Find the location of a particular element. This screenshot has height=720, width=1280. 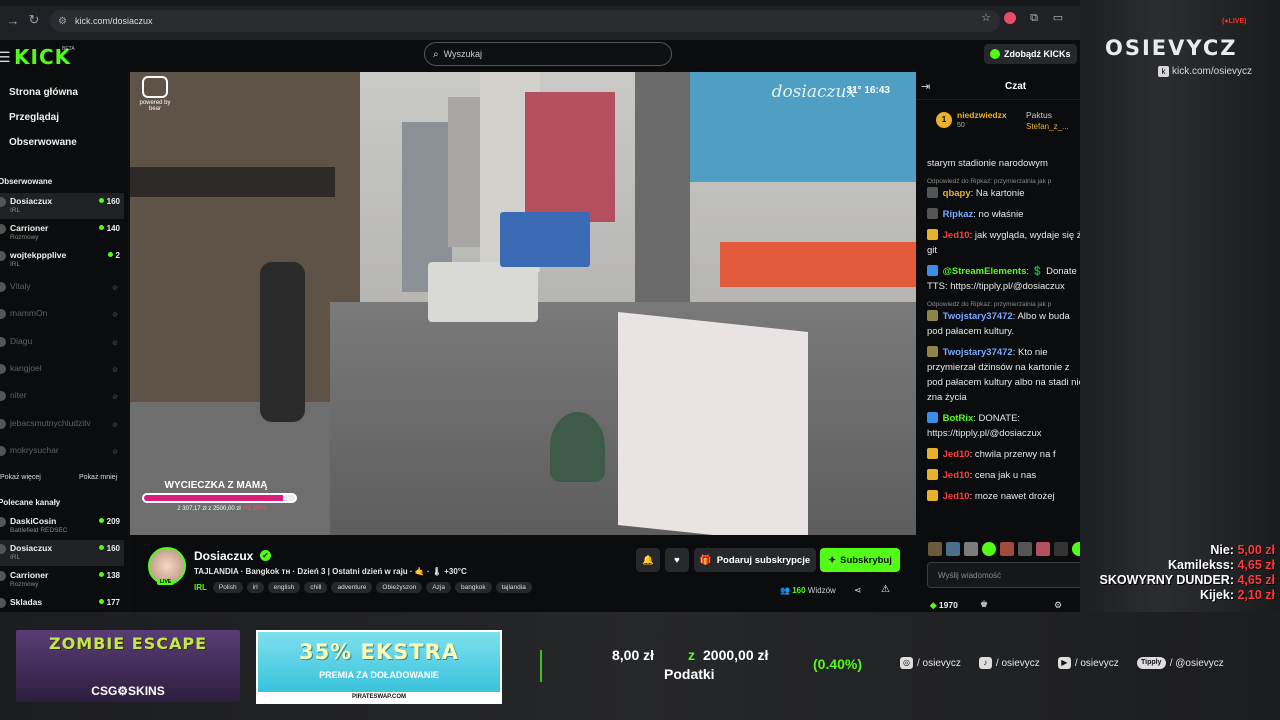

notification-bell-icon: 🔔 is located at coordinates (648, 560).